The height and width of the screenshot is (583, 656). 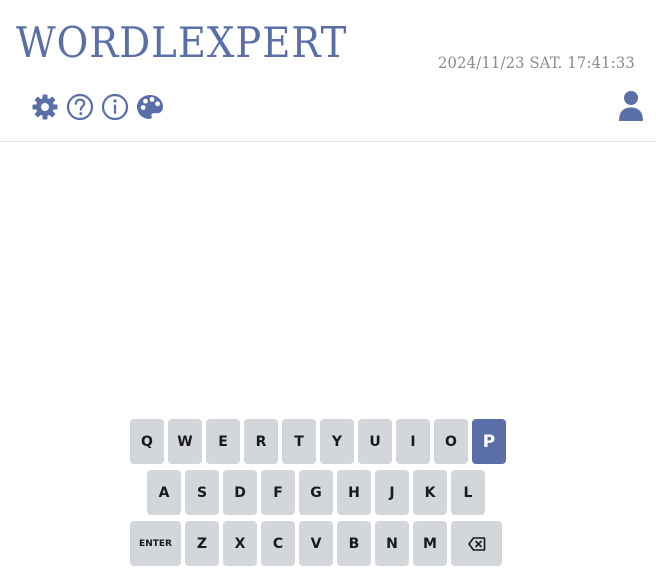 What do you see at coordinates (202, 543) in the screenshot?
I see `key-z: Z` at bounding box center [202, 543].